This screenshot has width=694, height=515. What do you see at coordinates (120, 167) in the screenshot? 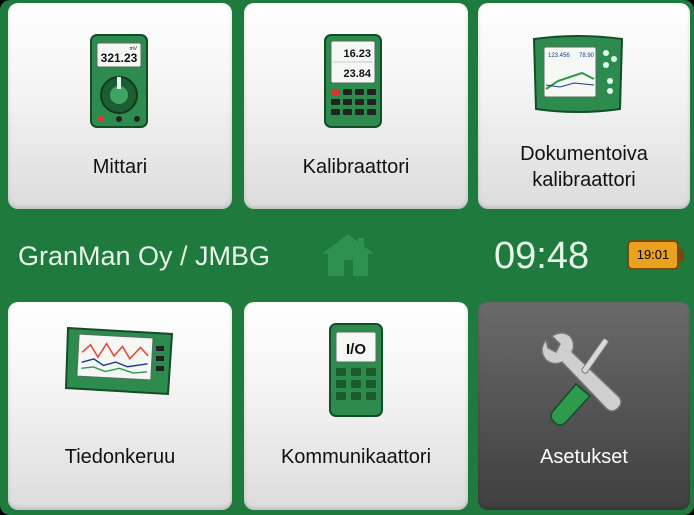
I see `meter-label: Mittari` at bounding box center [120, 167].